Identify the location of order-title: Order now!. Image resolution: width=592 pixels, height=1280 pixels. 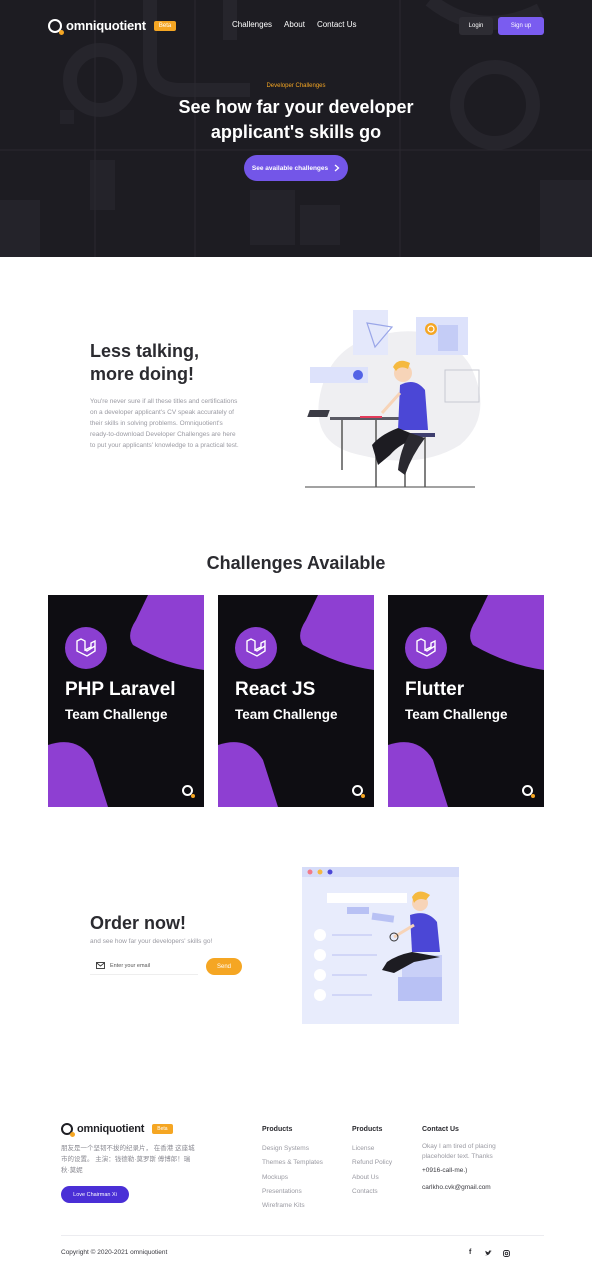
(138, 923).